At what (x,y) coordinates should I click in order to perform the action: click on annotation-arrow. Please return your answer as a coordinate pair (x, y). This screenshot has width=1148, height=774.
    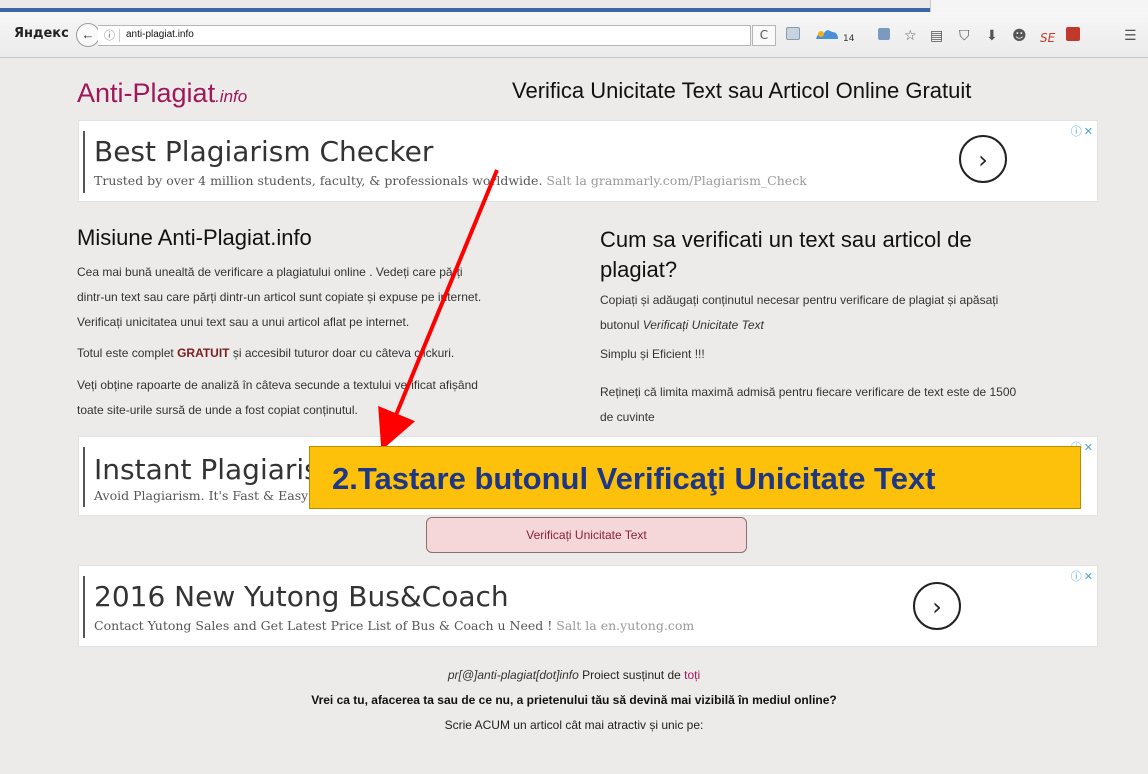
    Looking at the image, I should click on (438, 310).